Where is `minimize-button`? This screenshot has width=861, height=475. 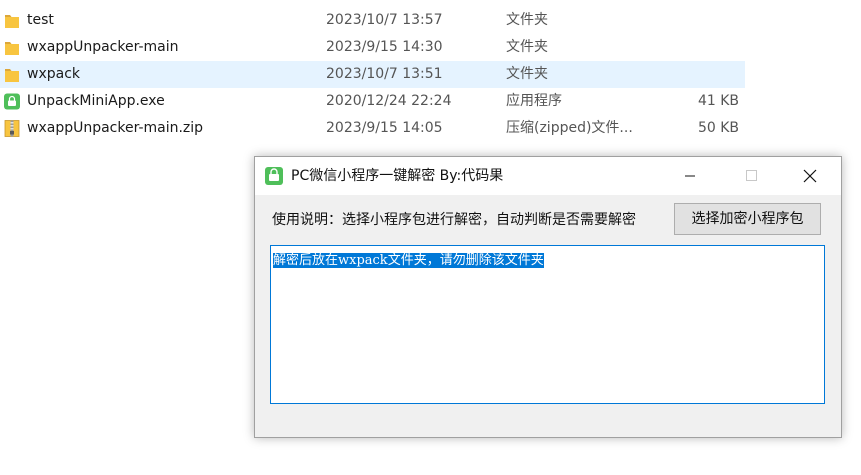
minimize-button is located at coordinates (690, 176).